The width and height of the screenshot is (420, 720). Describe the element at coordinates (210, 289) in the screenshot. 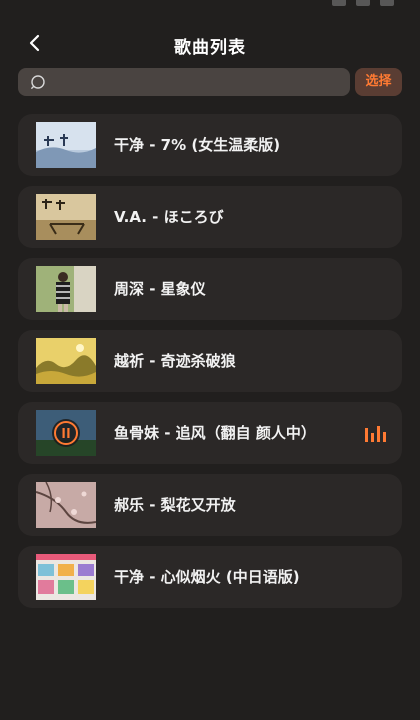

I see `song-item: 周深 - 星象仪` at that location.